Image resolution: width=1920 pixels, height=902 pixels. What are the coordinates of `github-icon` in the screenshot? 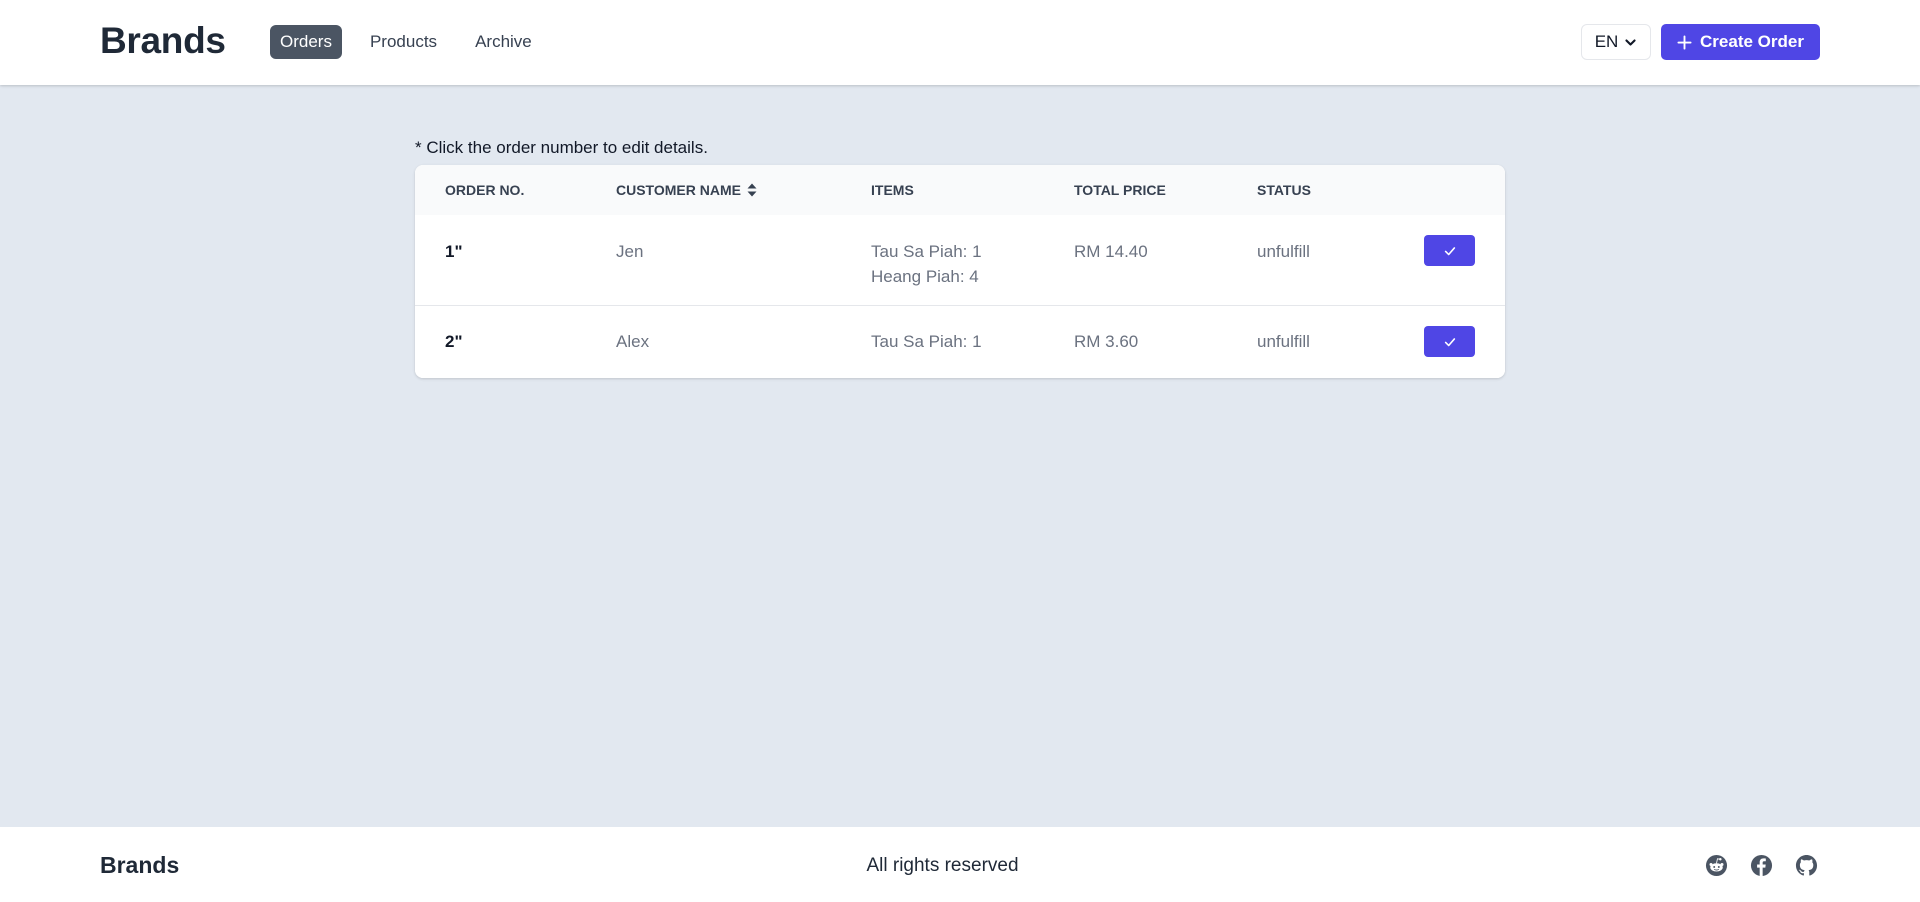 It's located at (1806, 865).